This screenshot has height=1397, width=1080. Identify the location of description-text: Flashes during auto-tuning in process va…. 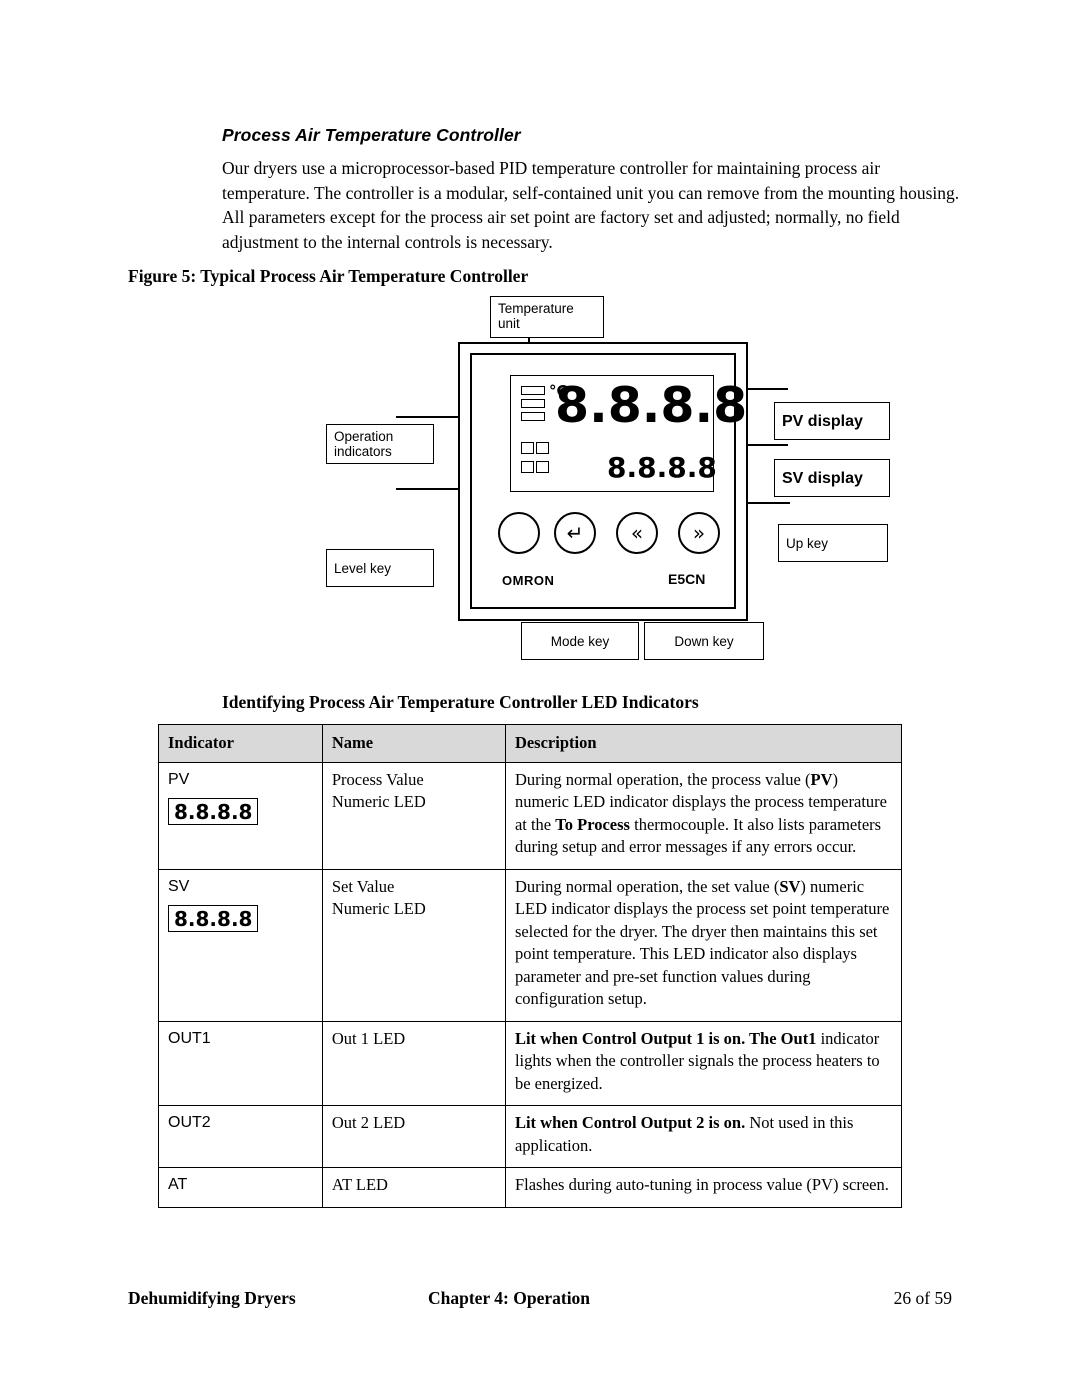
(701, 1184).